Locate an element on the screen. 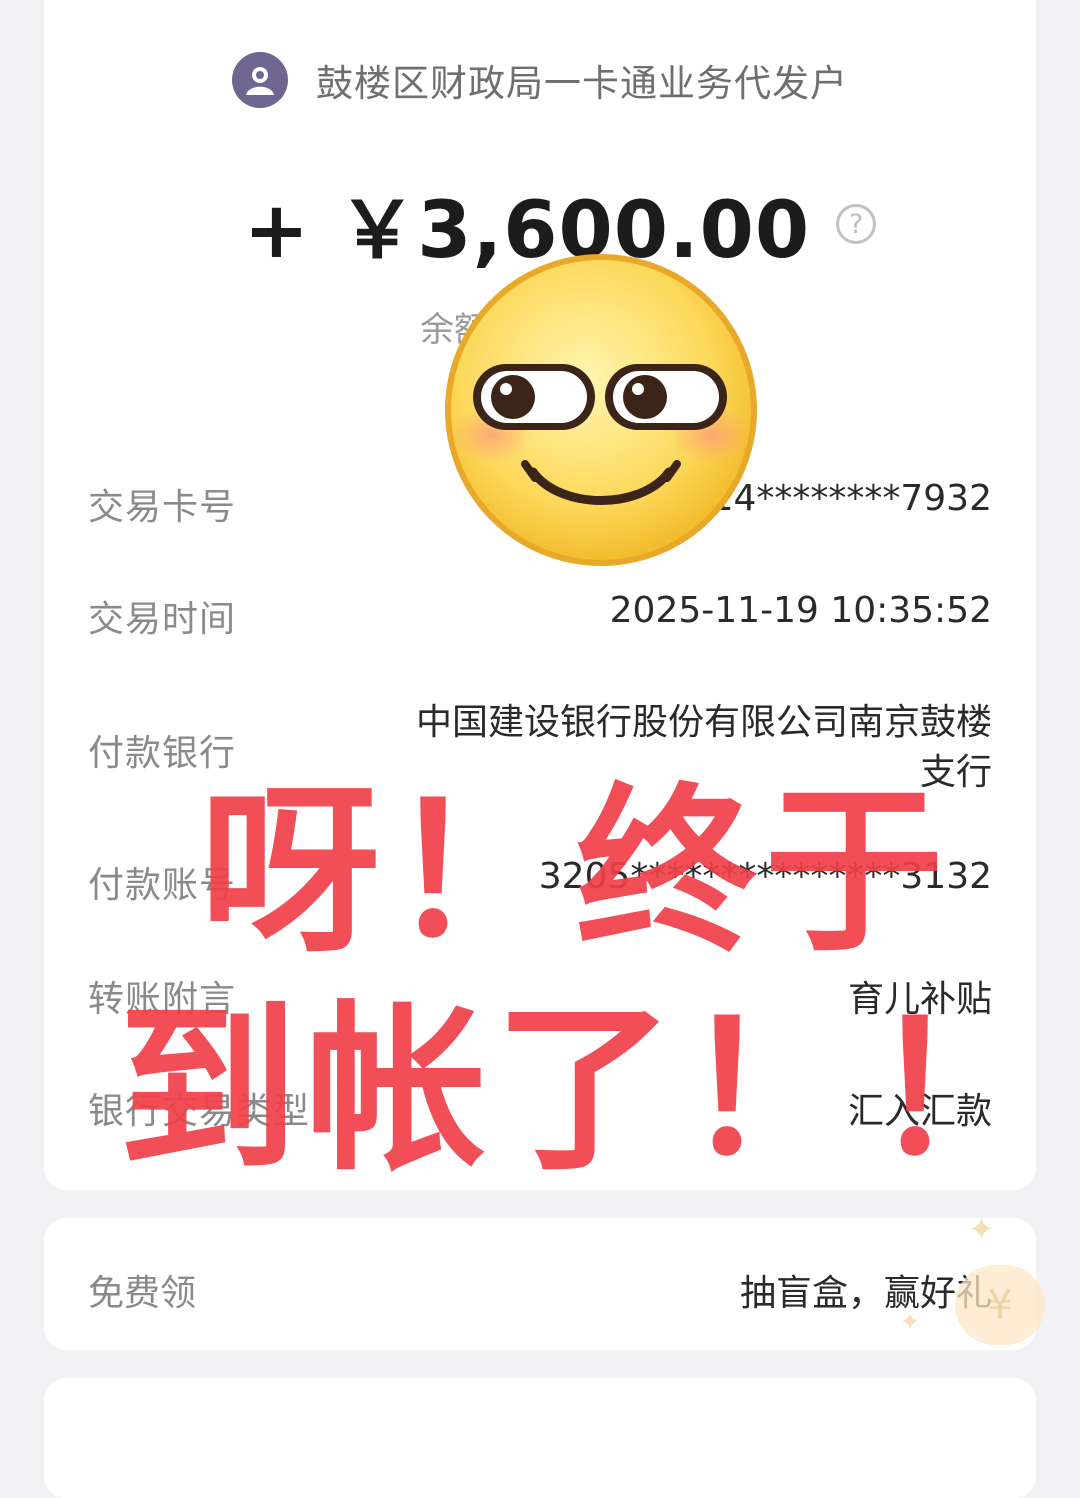 The width and height of the screenshot is (1080, 1498). coin-icon: ¥ is located at coordinates (1000, 1305).